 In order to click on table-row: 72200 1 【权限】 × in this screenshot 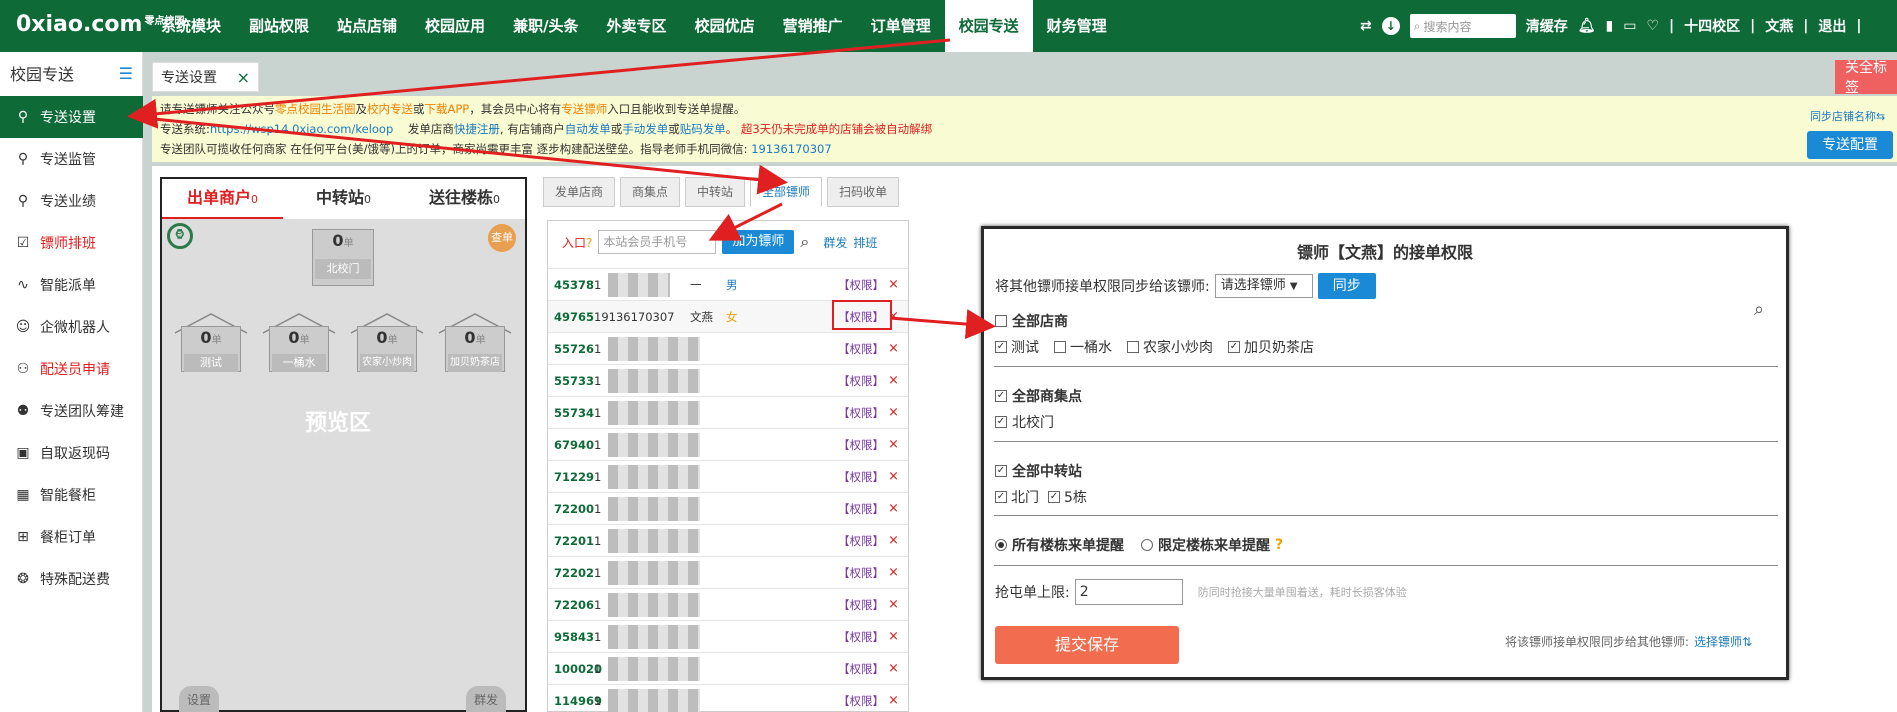, I will do `click(728, 508)`.